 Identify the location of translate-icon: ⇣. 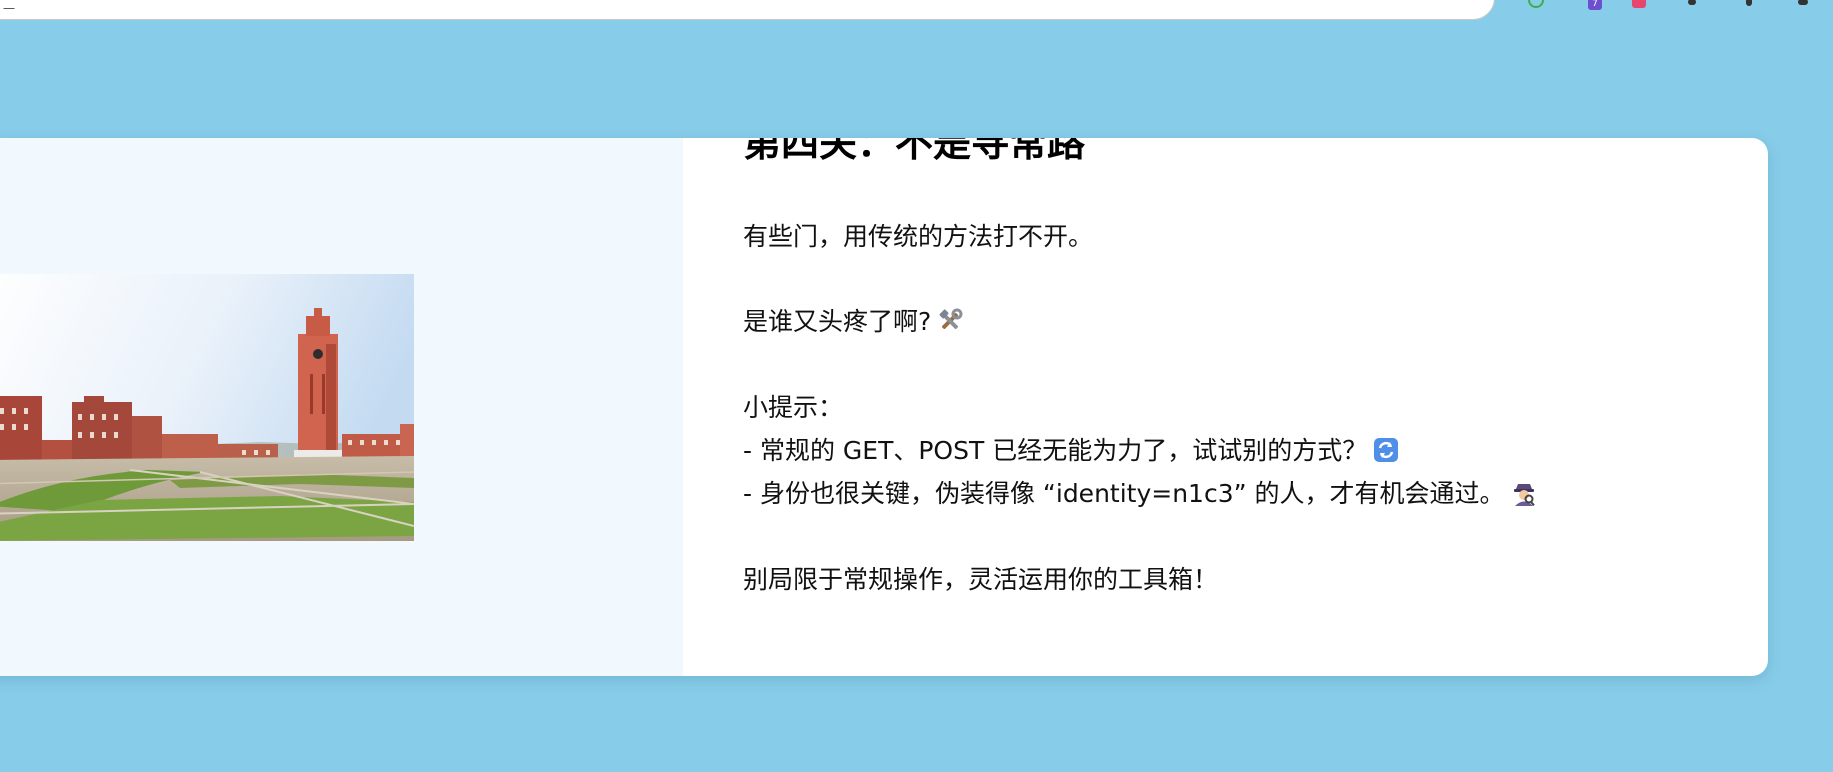
(1449, 2).